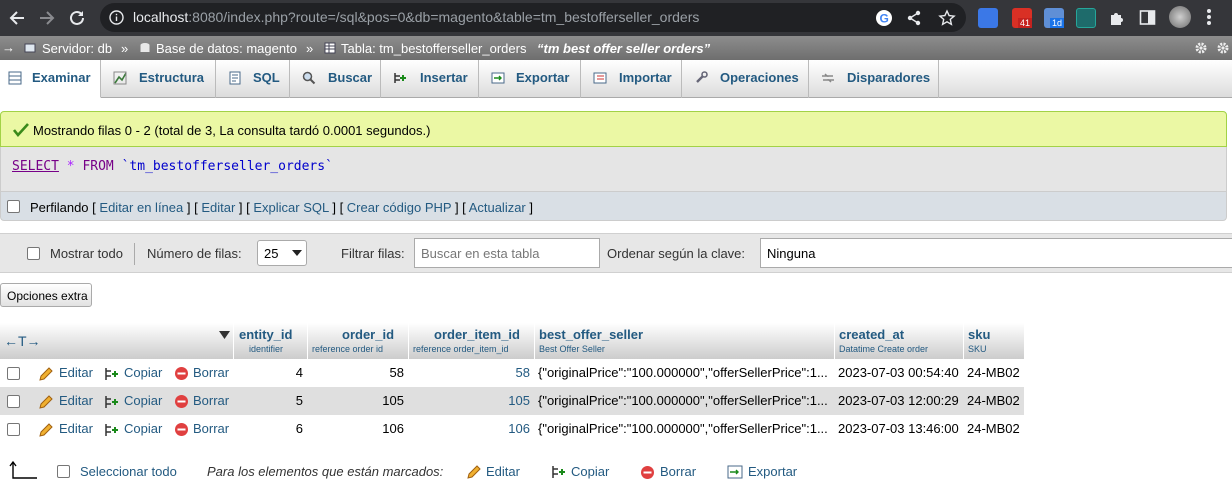  What do you see at coordinates (77, 18) in the screenshot?
I see `reload-icon` at bounding box center [77, 18].